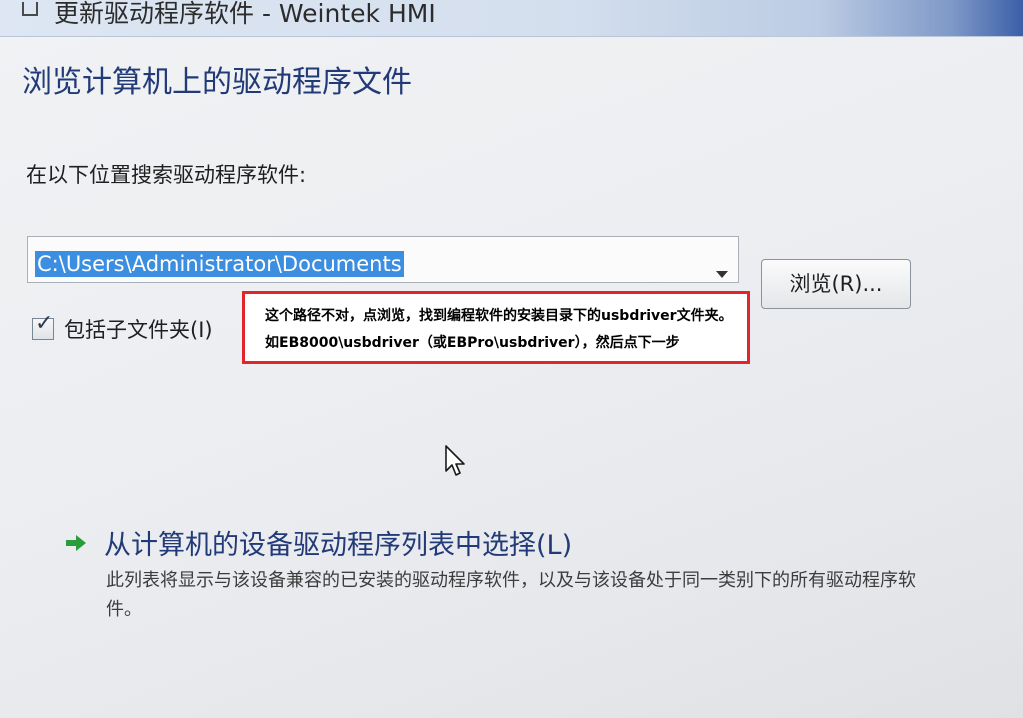 This screenshot has width=1023, height=718. Describe the element at coordinates (245, 14) in the screenshot. I see `window-title: 更新驱动程序软件 - Weintek HMI` at that location.